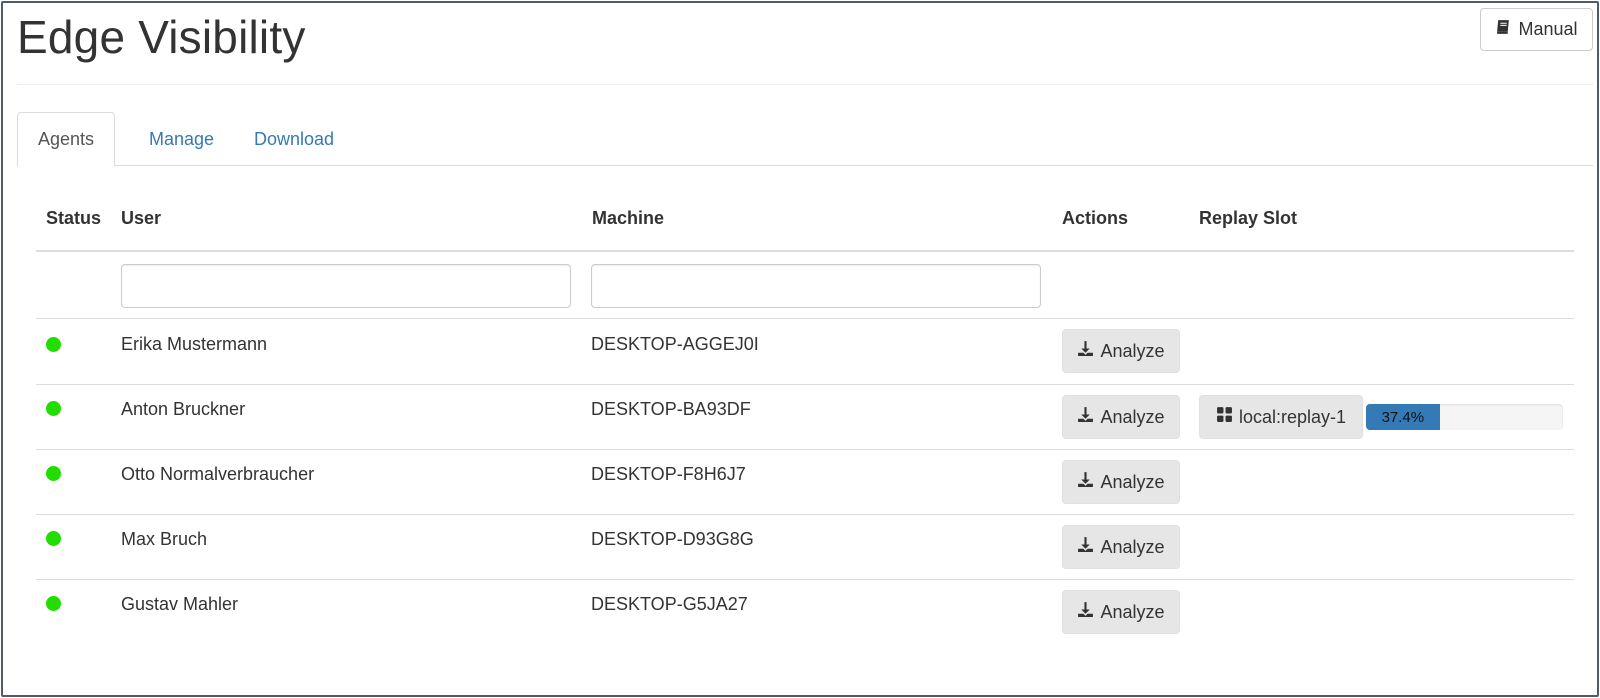 The width and height of the screenshot is (1600, 698). What do you see at coordinates (1248, 218) in the screenshot?
I see `column-header-replay-slot: Replay Slot` at bounding box center [1248, 218].